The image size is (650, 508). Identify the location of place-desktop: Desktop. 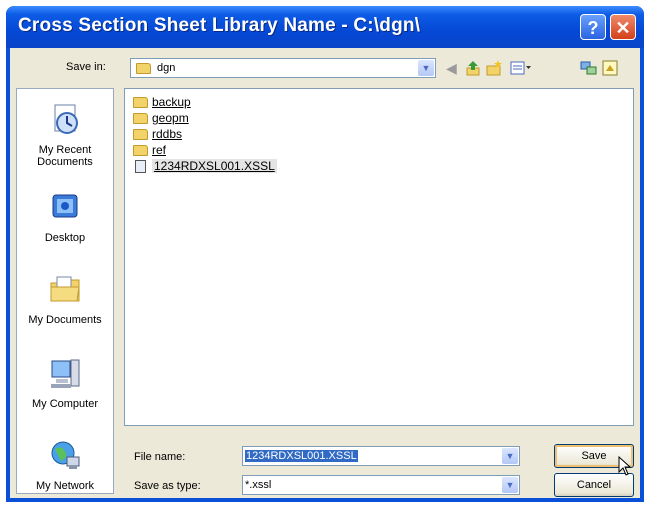
(65, 217).